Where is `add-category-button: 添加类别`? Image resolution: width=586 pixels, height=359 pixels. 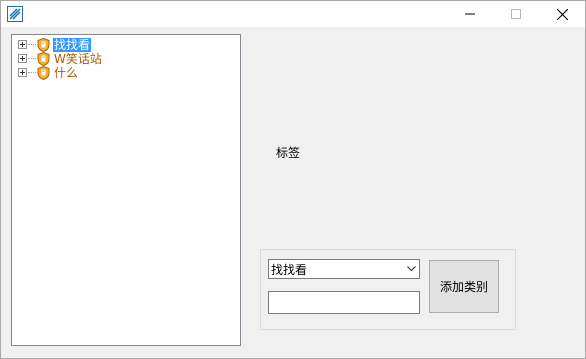
add-category-button: 添加类别 is located at coordinates (464, 286).